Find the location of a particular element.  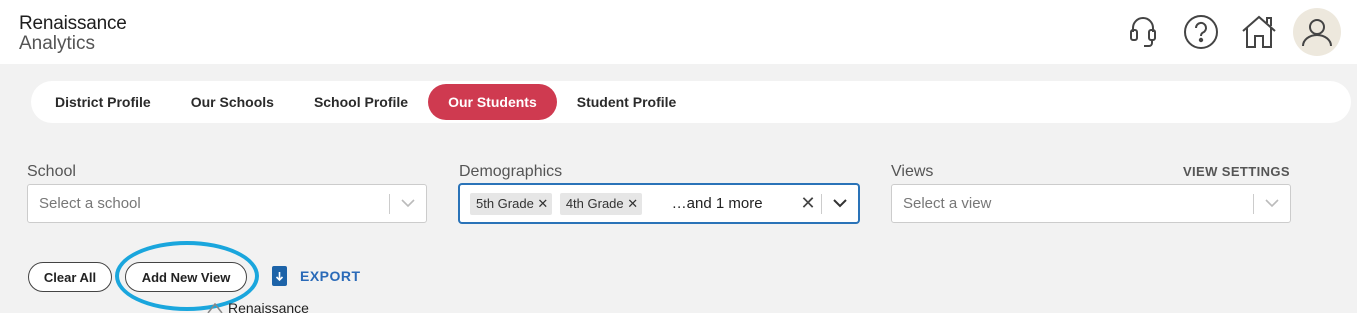

views-filter-label: Views is located at coordinates (912, 171).